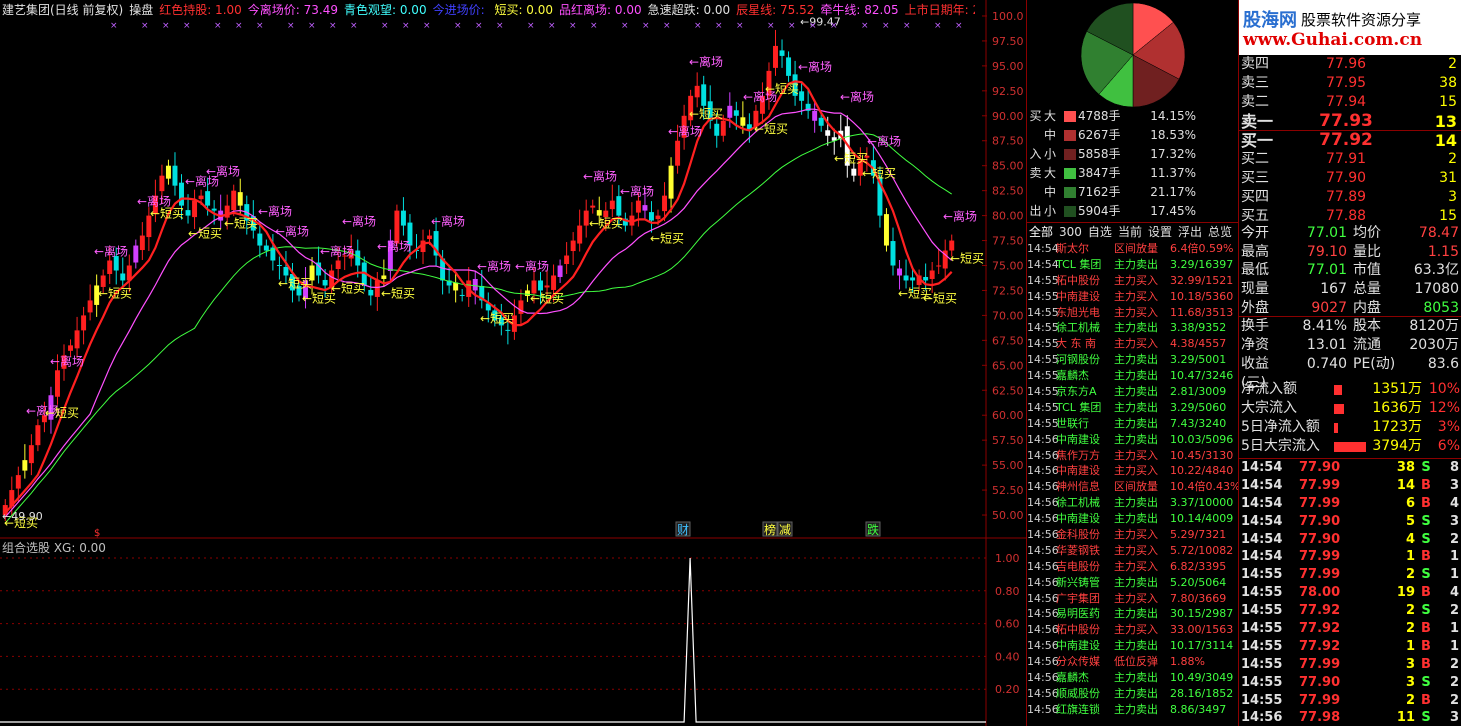 The width and height of the screenshot is (1461, 726). I want to click on marker-x: ×, so click(218, 26).